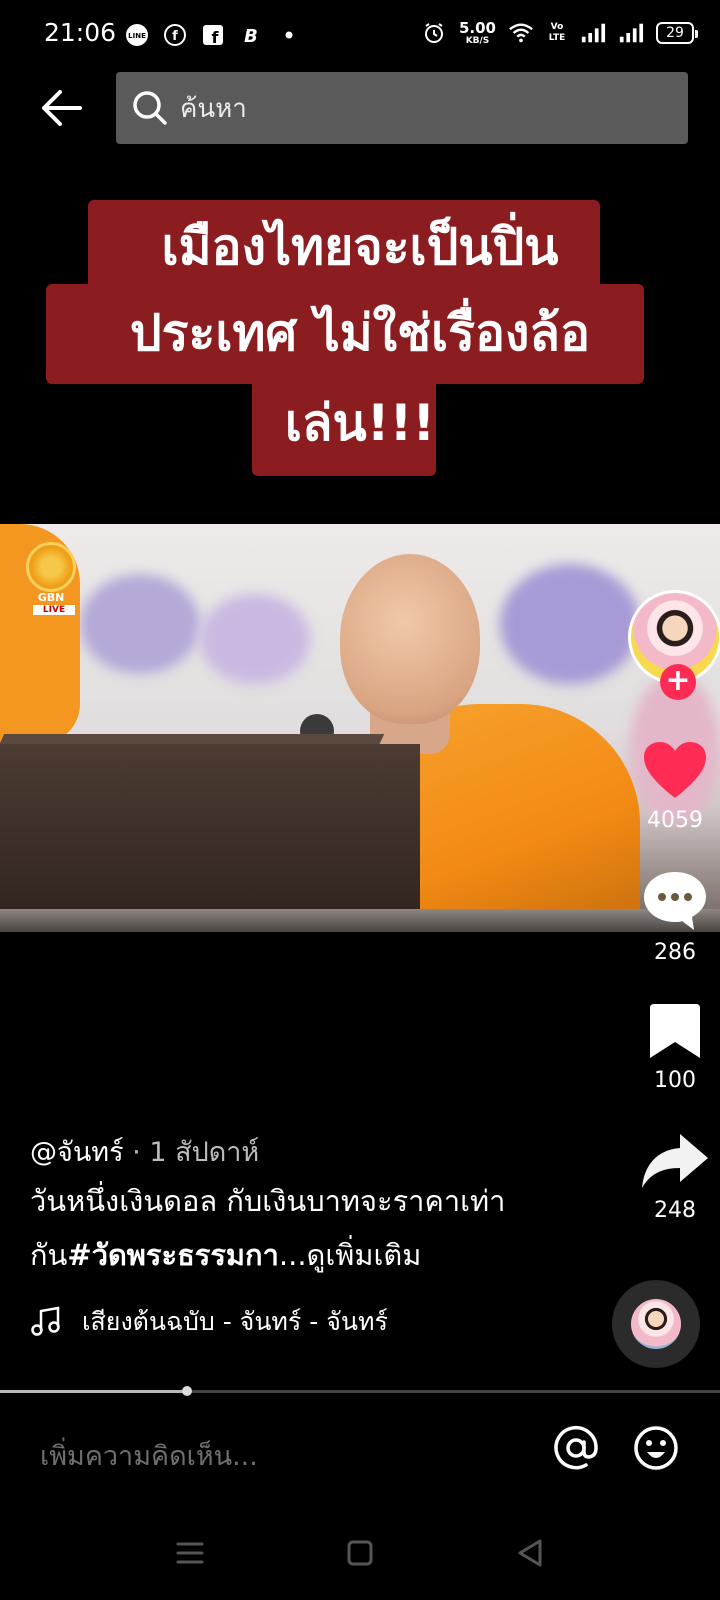 Image resolution: width=720 pixels, height=1600 pixels. I want to click on emoji-button, so click(656, 1448).